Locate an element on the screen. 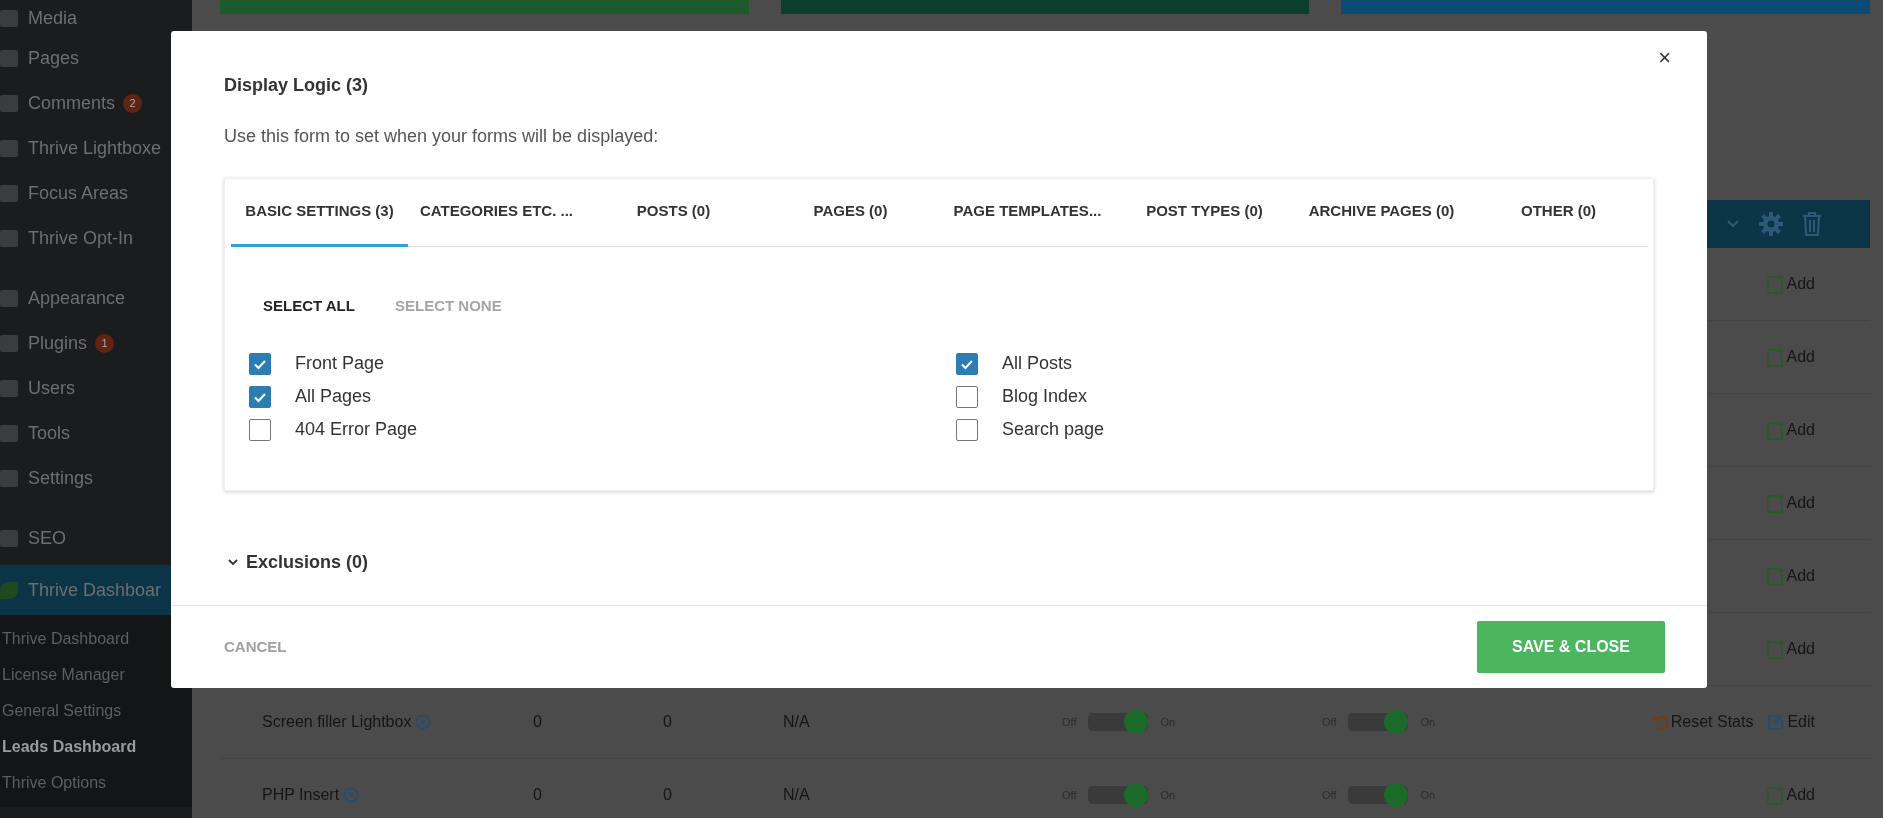  settings-tab: POST TYPES (0) is located at coordinates (1204, 212).